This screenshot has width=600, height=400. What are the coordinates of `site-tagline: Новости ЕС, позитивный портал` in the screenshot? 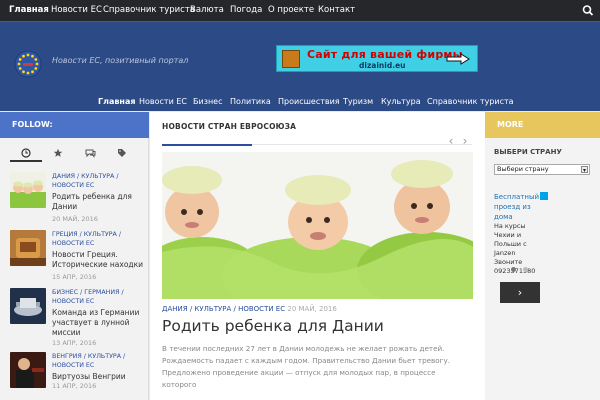 It's located at (120, 60).